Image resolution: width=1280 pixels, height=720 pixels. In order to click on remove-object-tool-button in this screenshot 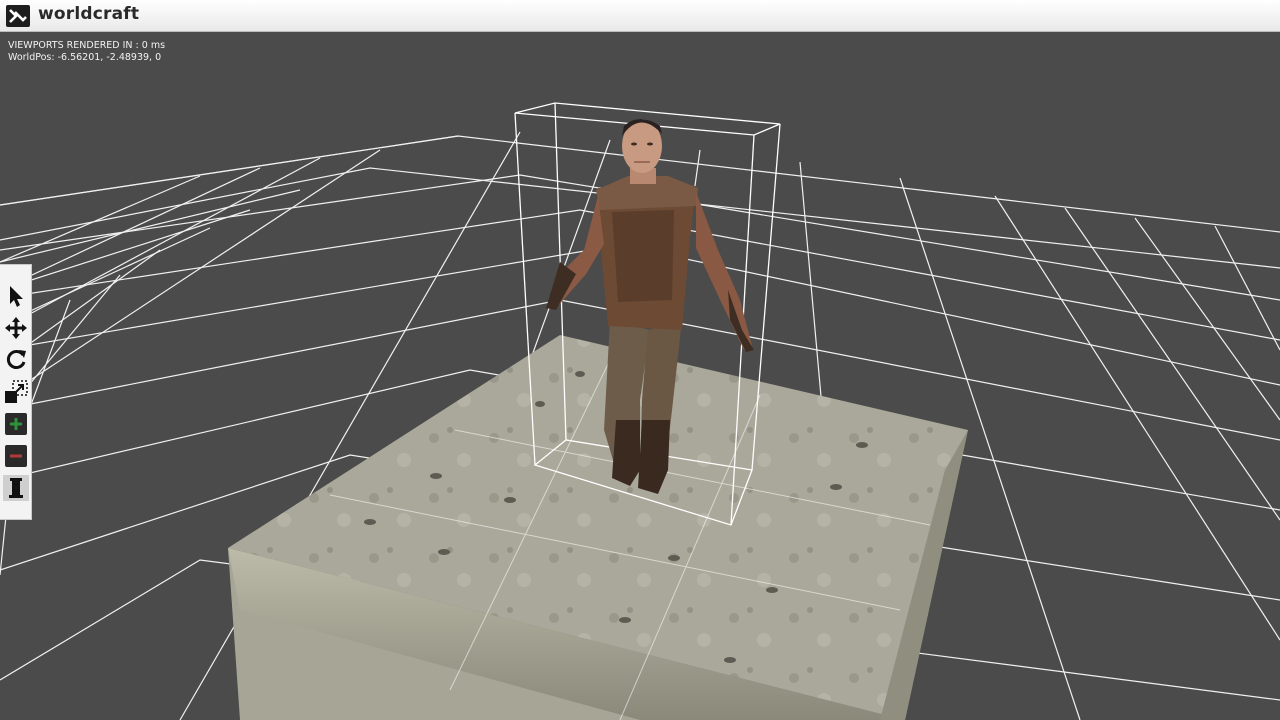, I will do `click(16, 456)`.